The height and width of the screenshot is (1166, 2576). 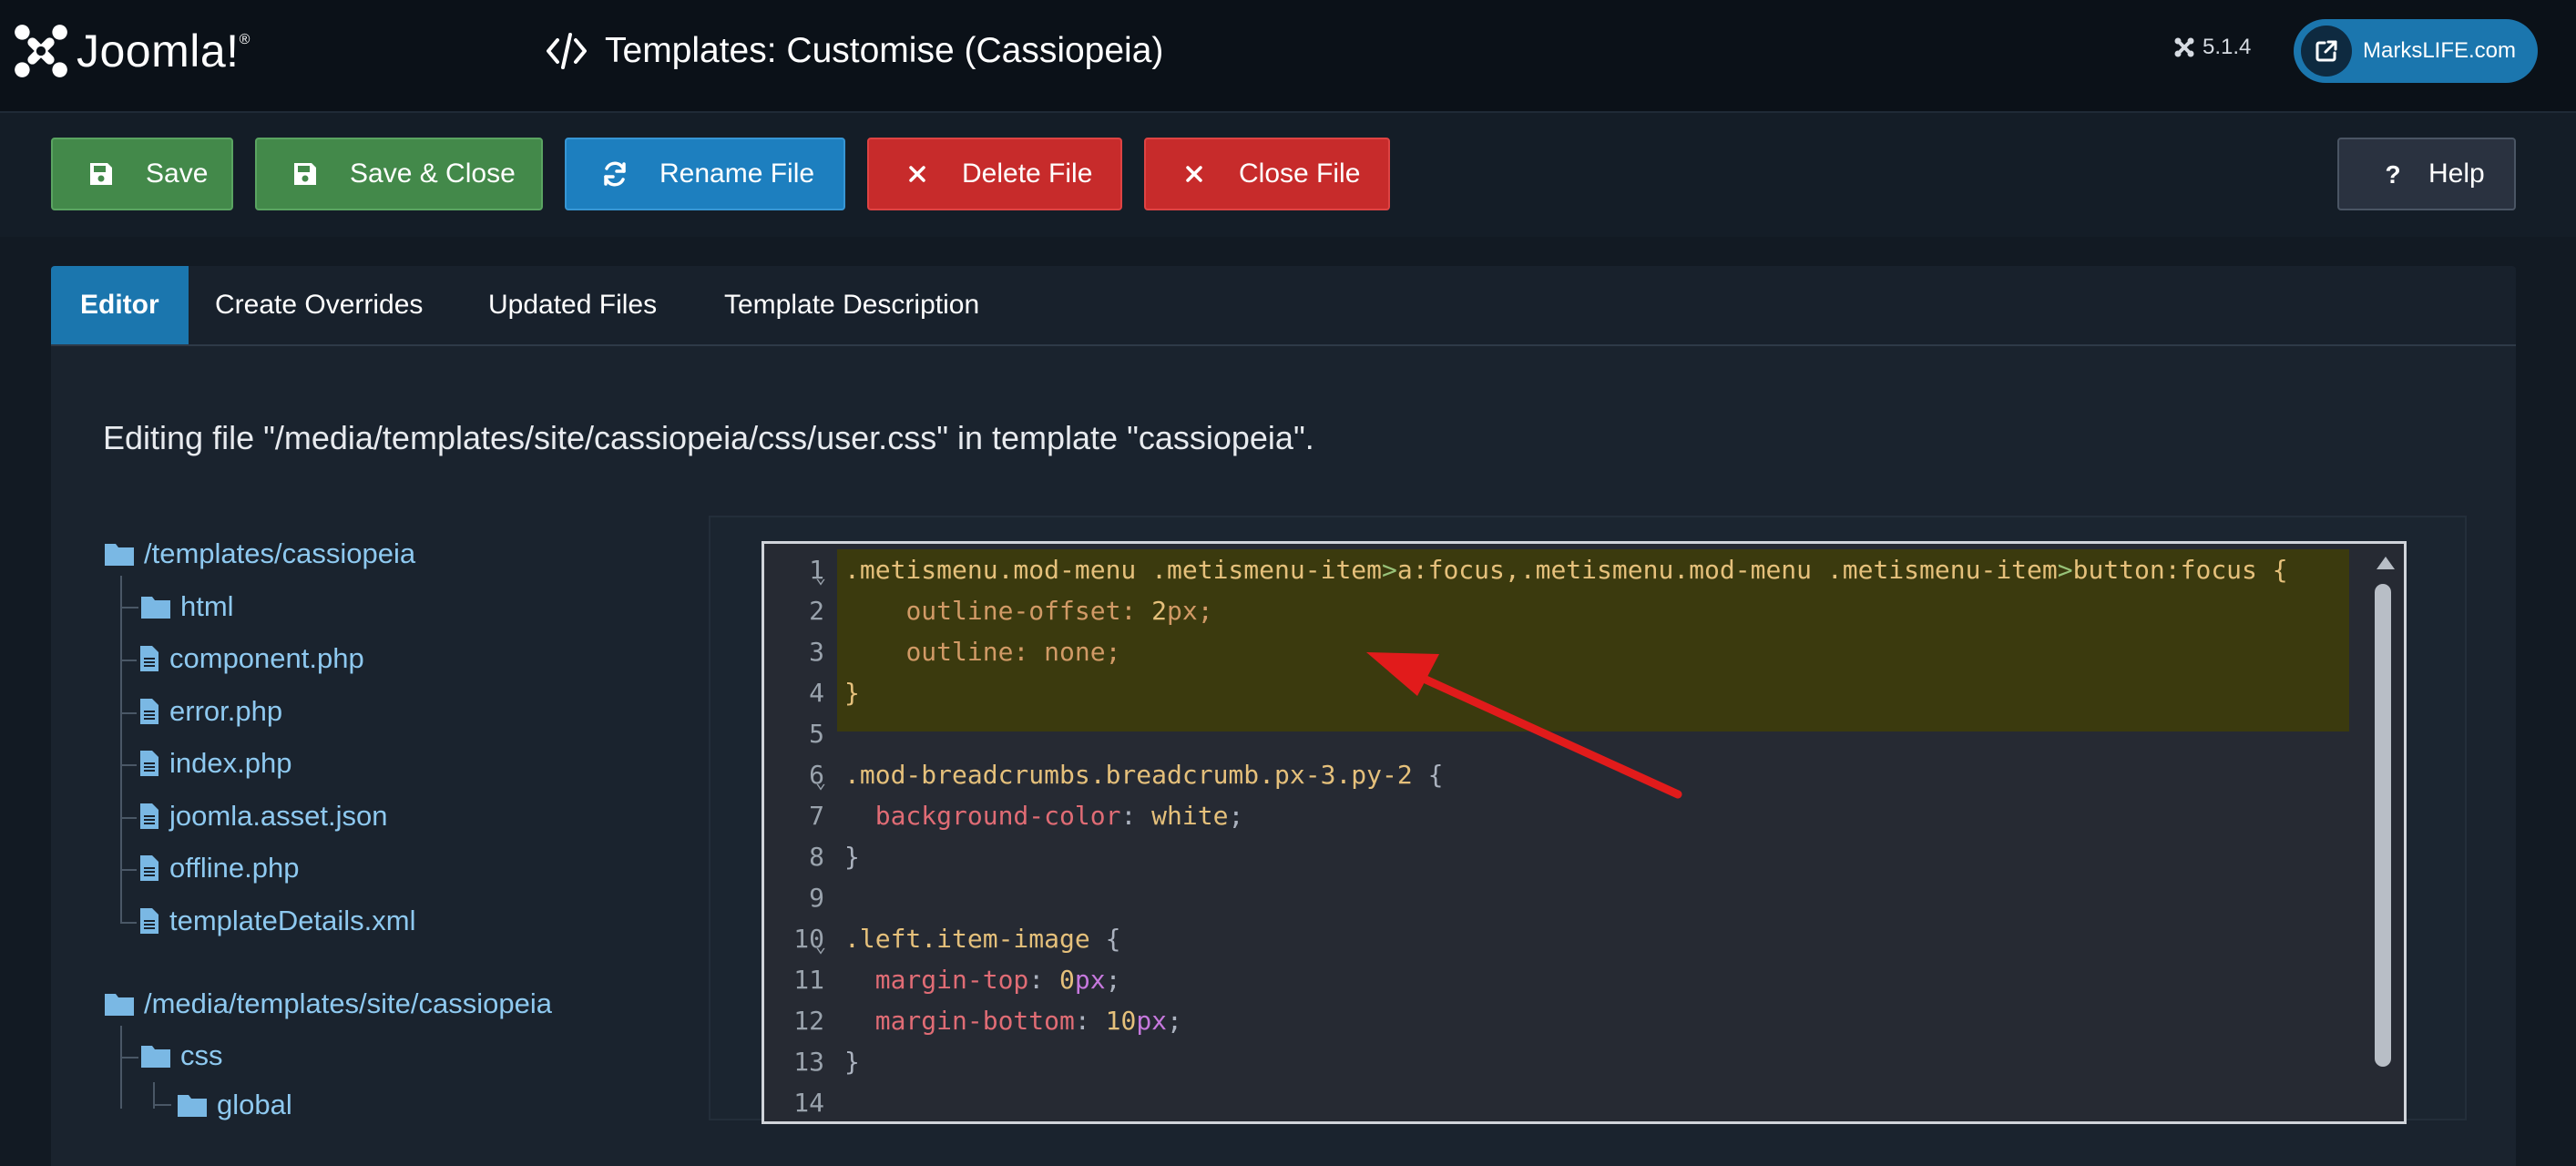 I want to click on view-site-button: MarksLIFE.com, so click(x=2416, y=51).